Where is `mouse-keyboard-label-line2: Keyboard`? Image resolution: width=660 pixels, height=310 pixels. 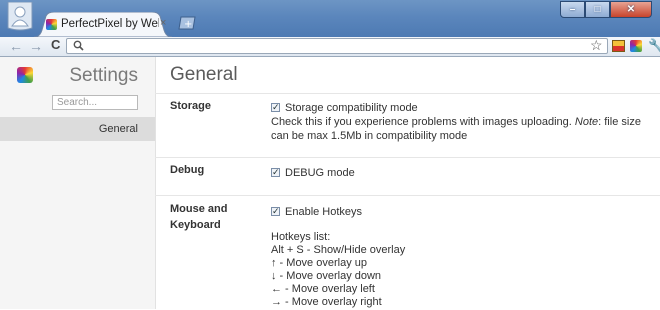
mouse-keyboard-label-line2: Keyboard is located at coordinates (195, 225).